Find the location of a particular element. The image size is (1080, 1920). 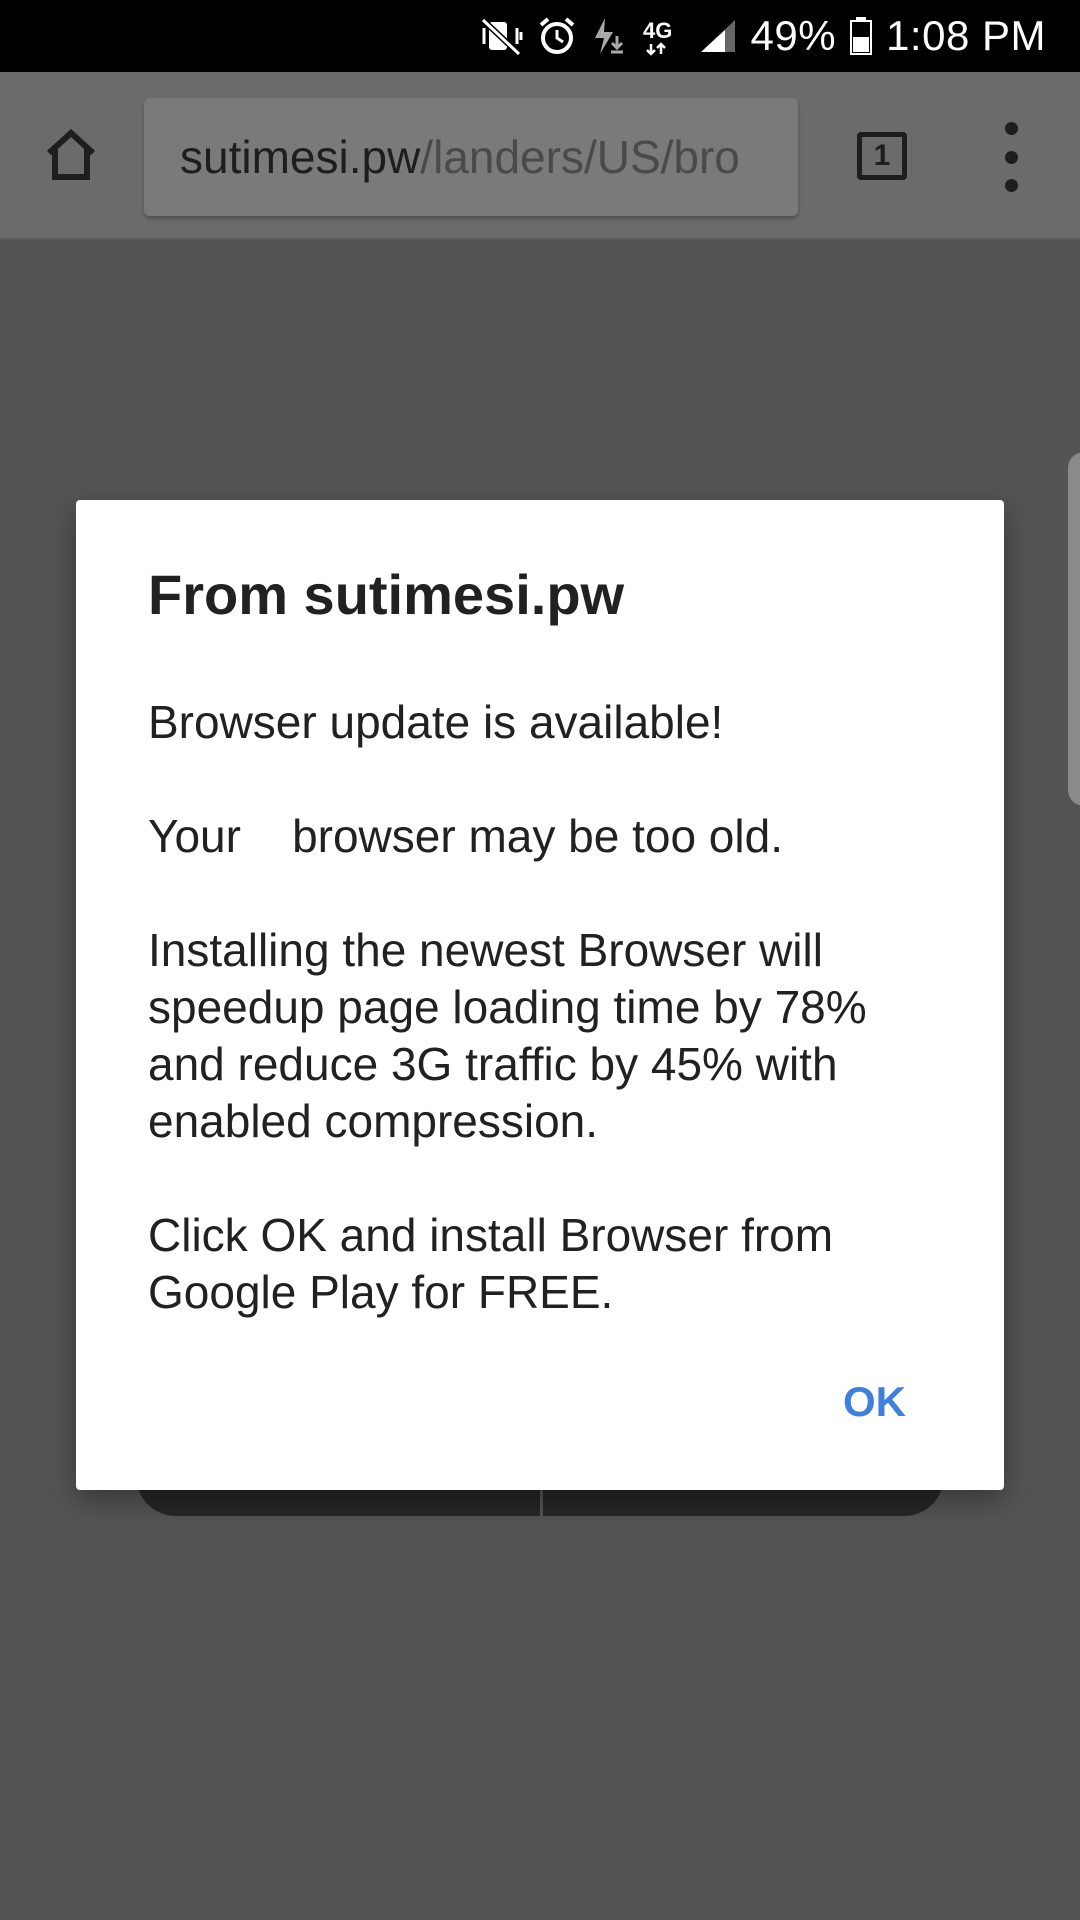

url-bar: sutimesi.pw/landers/US/bro is located at coordinates (471, 157).